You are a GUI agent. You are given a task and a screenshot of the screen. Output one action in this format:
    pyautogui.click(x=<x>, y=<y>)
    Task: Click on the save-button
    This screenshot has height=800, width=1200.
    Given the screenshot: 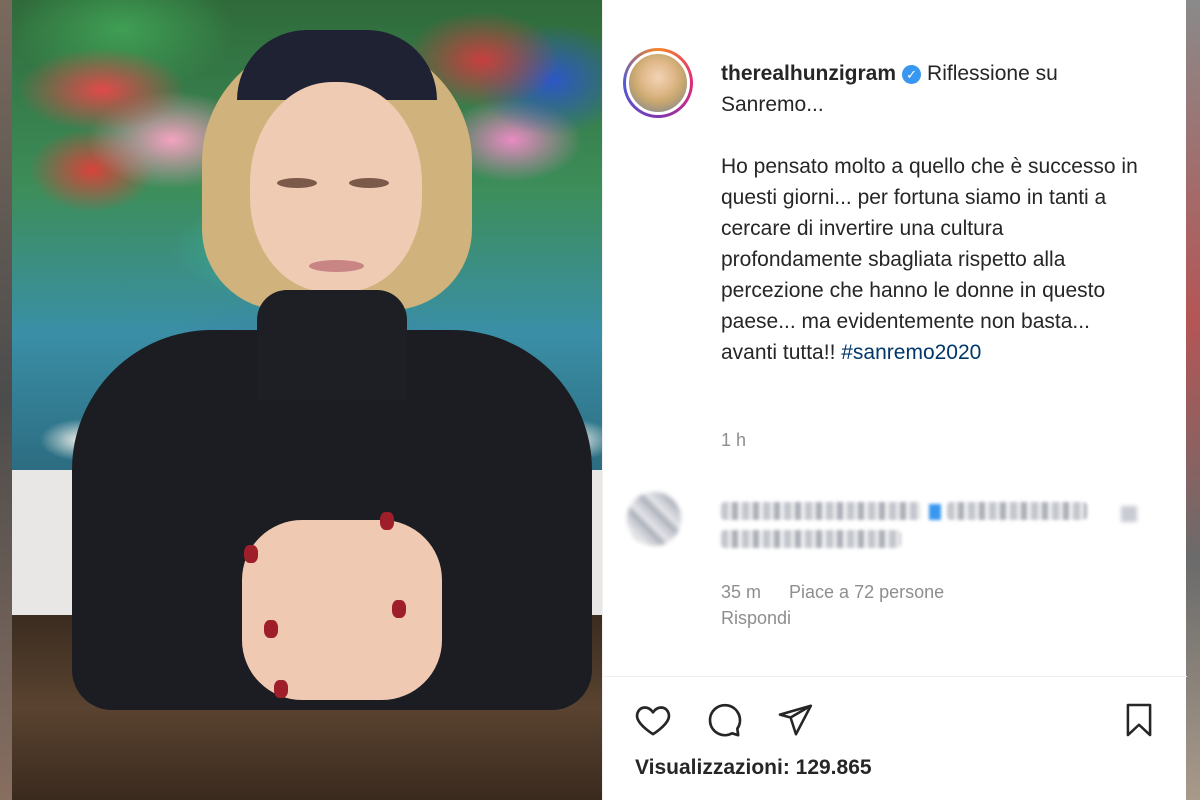 What is the action you would take?
    pyautogui.click(x=1139, y=720)
    